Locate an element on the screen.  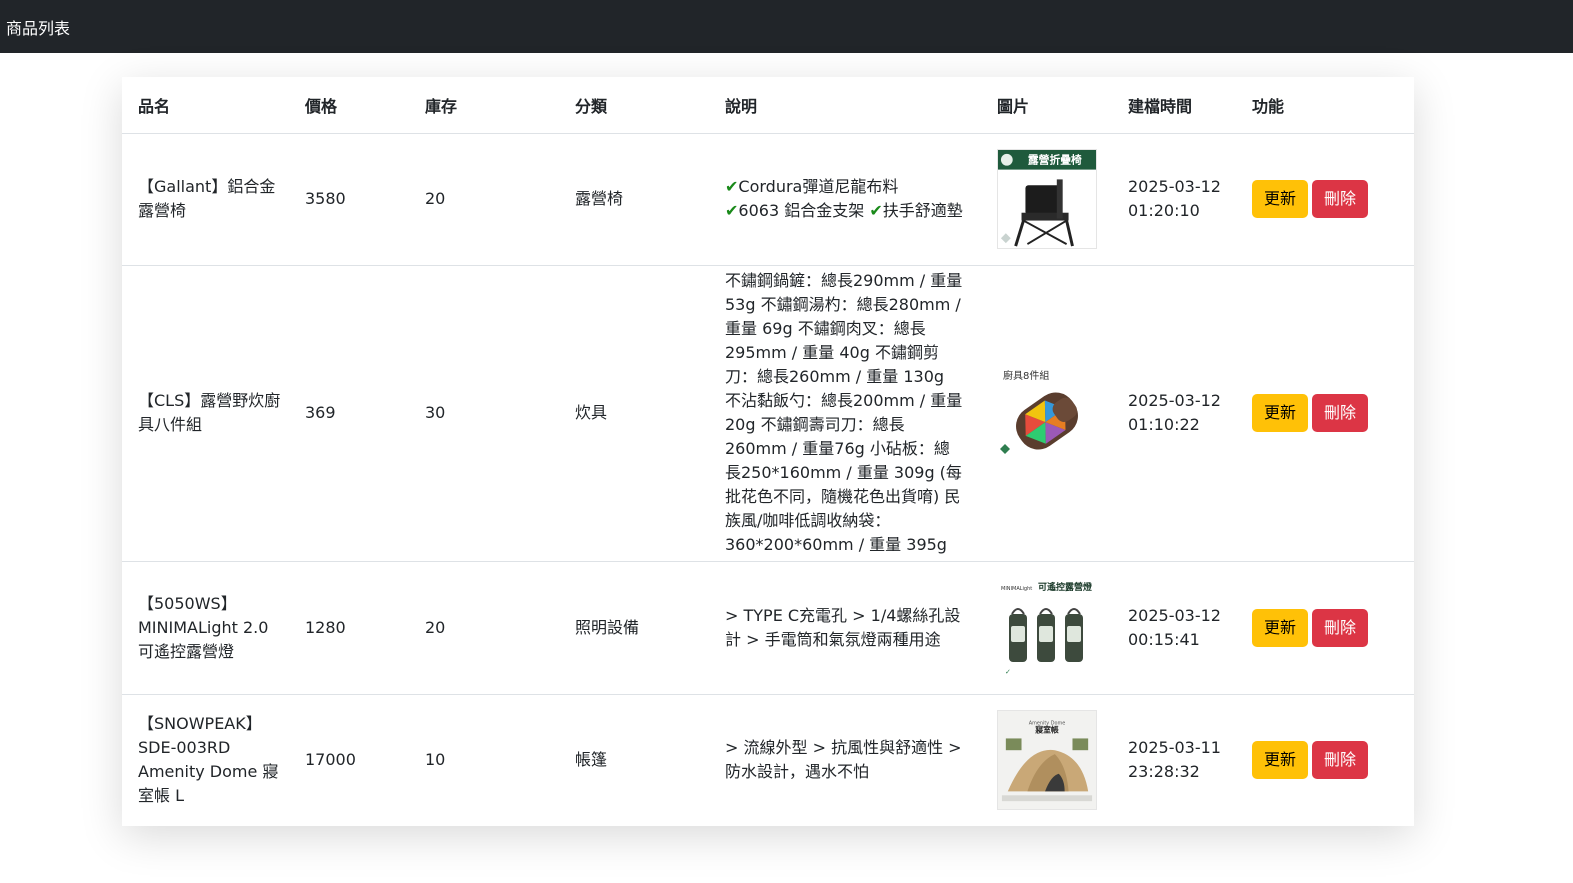
product-name: 【SNOWPEAK】SDE-003RD Amenity Dome 寢室帳 L is located at coordinates (208, 760).